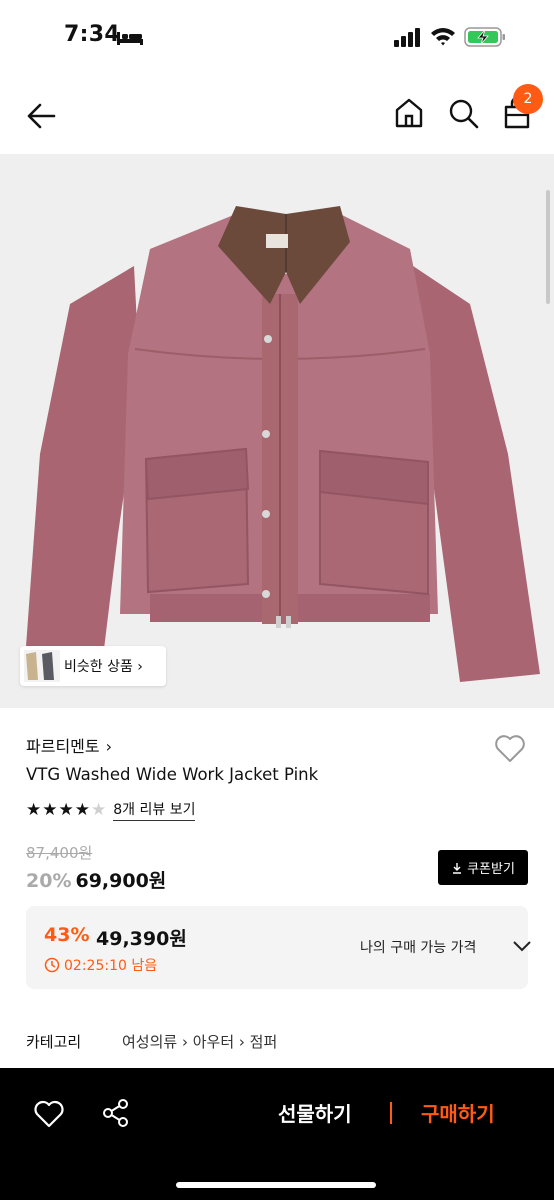 The height and width of the screenshot is (1200, 554). Describe the element at coordinates (111, 810) in the screenshot. I see `rating-row: ★ ★ ★ ★ ★ 8개 리뷰 보기` at that location.